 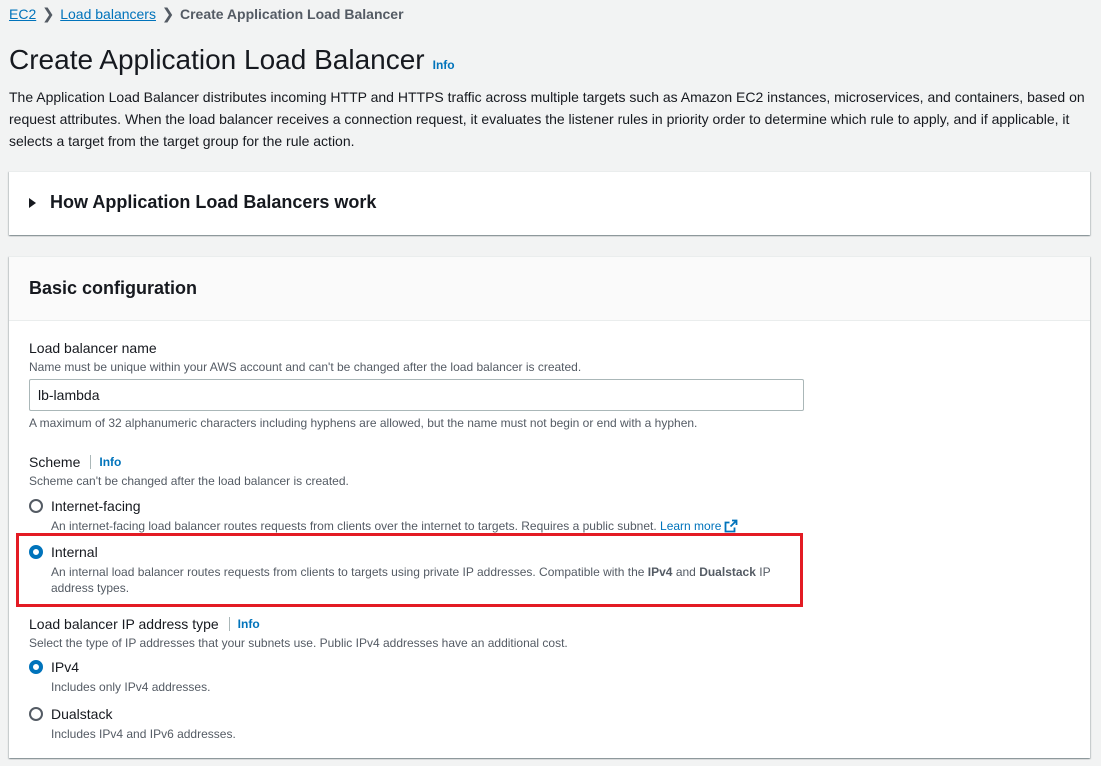 What do you see at coordinates (55, 462) in the screenshot?
I see `scheme-label: Scheme` at bounding box center [55, 462].